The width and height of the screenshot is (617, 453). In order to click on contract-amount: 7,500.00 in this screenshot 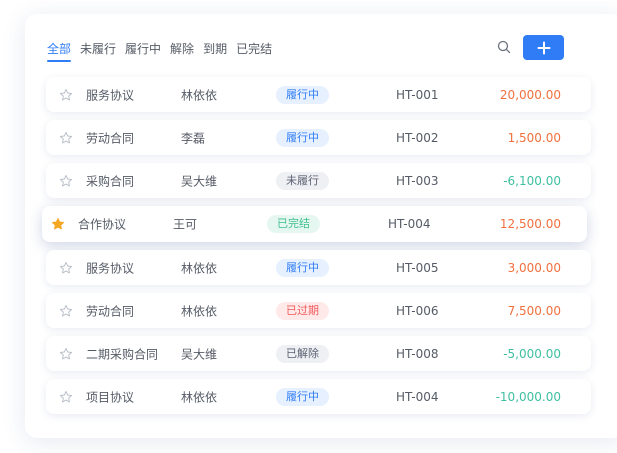, I will do `click(534, 310)`.